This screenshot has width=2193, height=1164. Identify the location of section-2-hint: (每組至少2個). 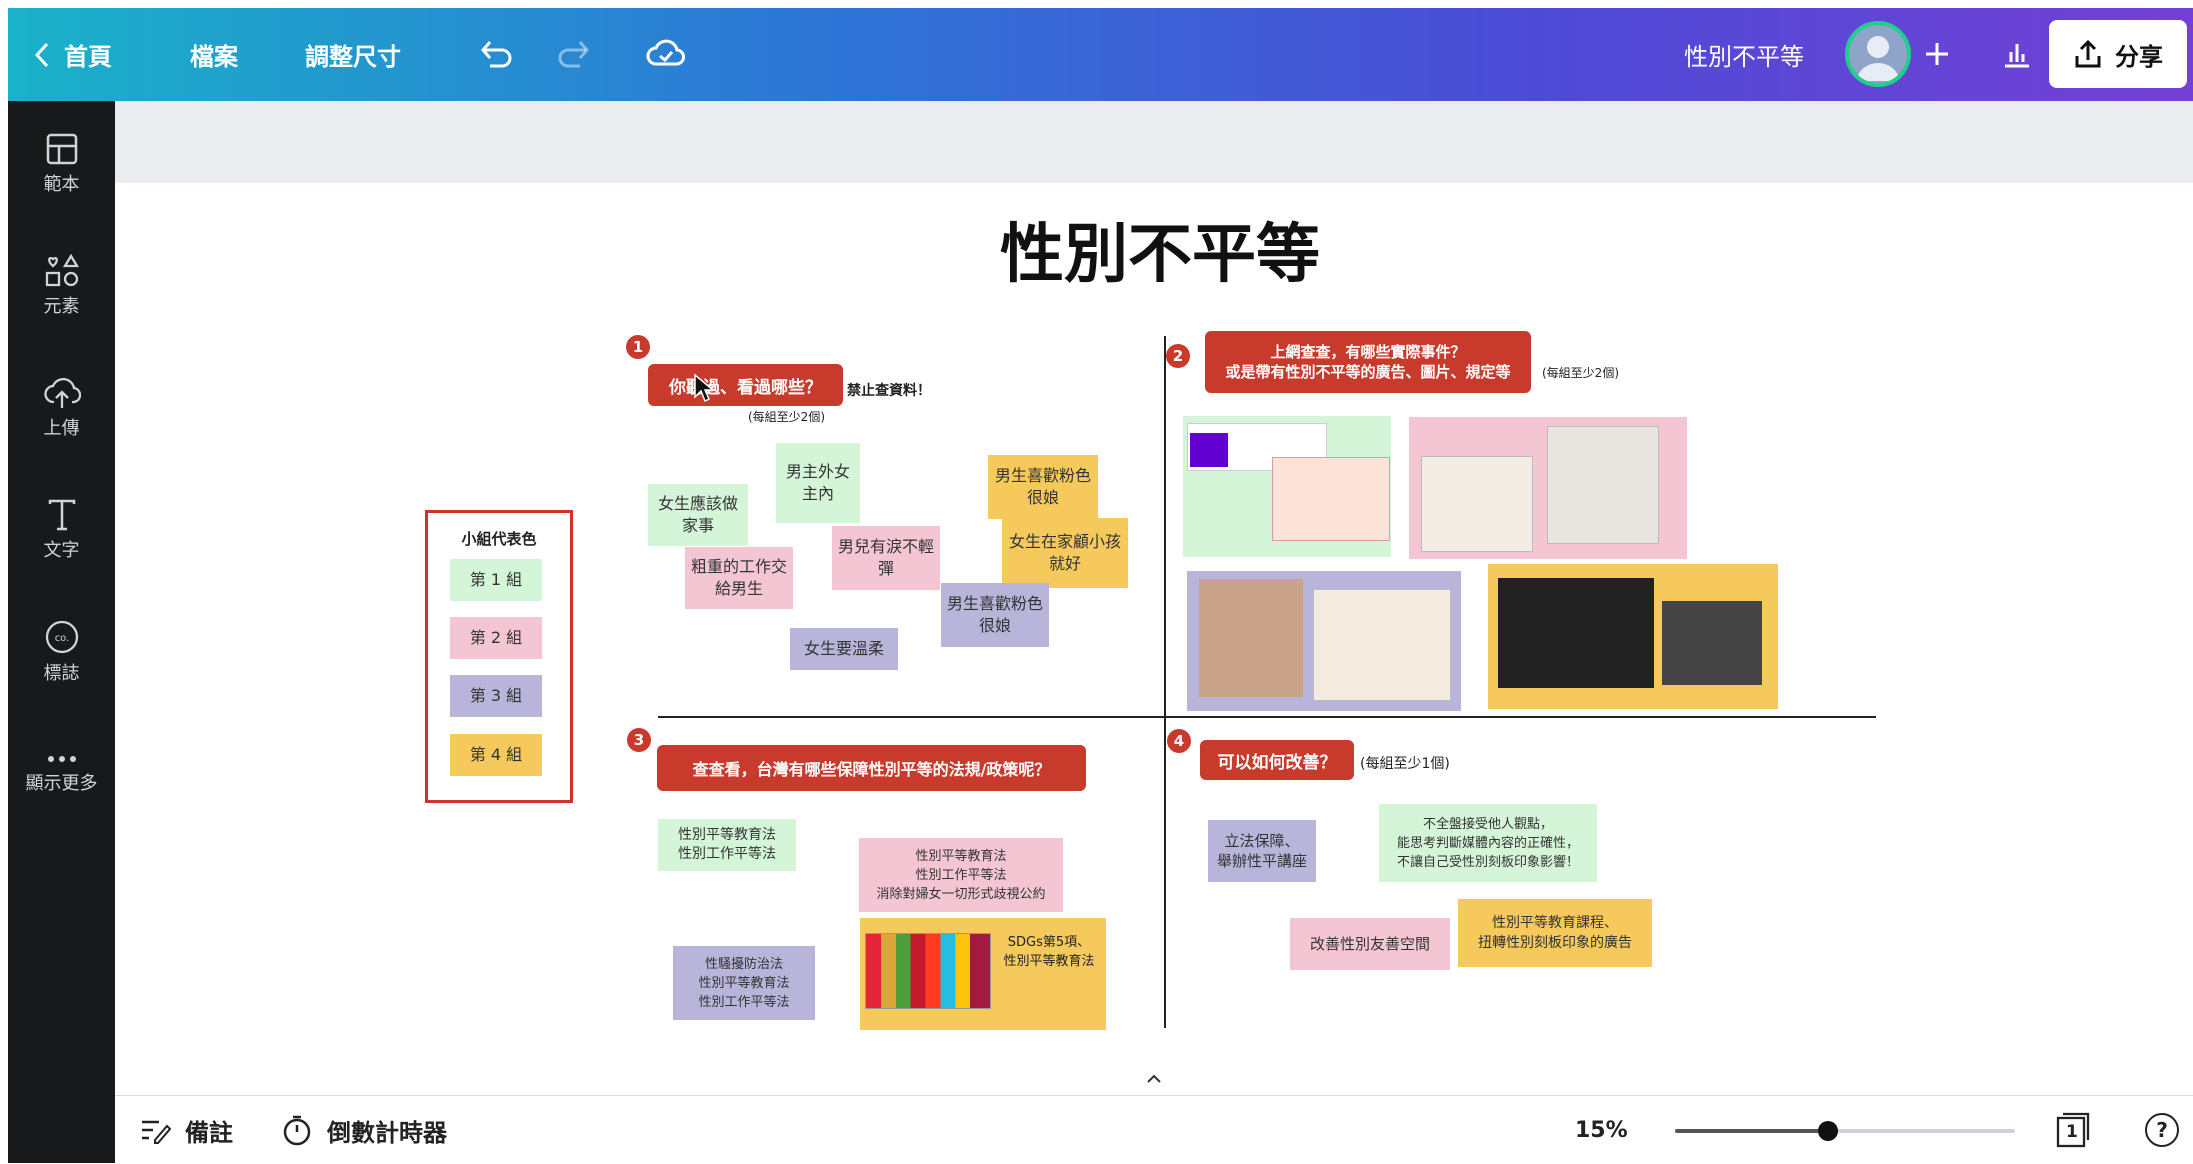
(1580, 373).